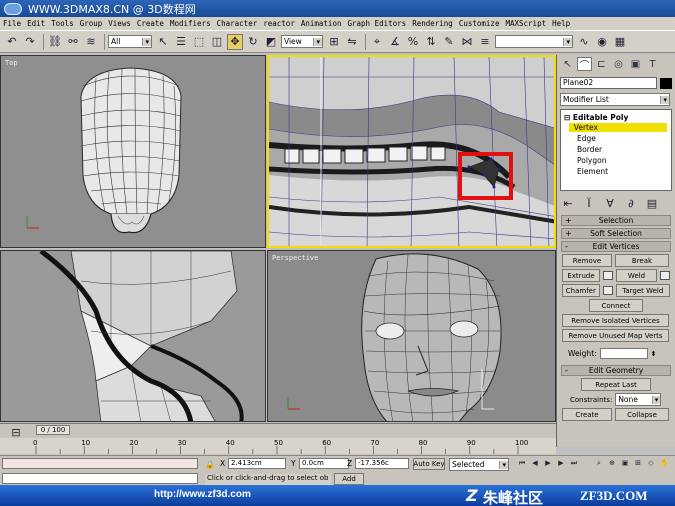 The image size is (675, 506). Describe the element at coordinates (479, 464) in the screenshot. I see `key-filter-dropdown: Selected` at that location.